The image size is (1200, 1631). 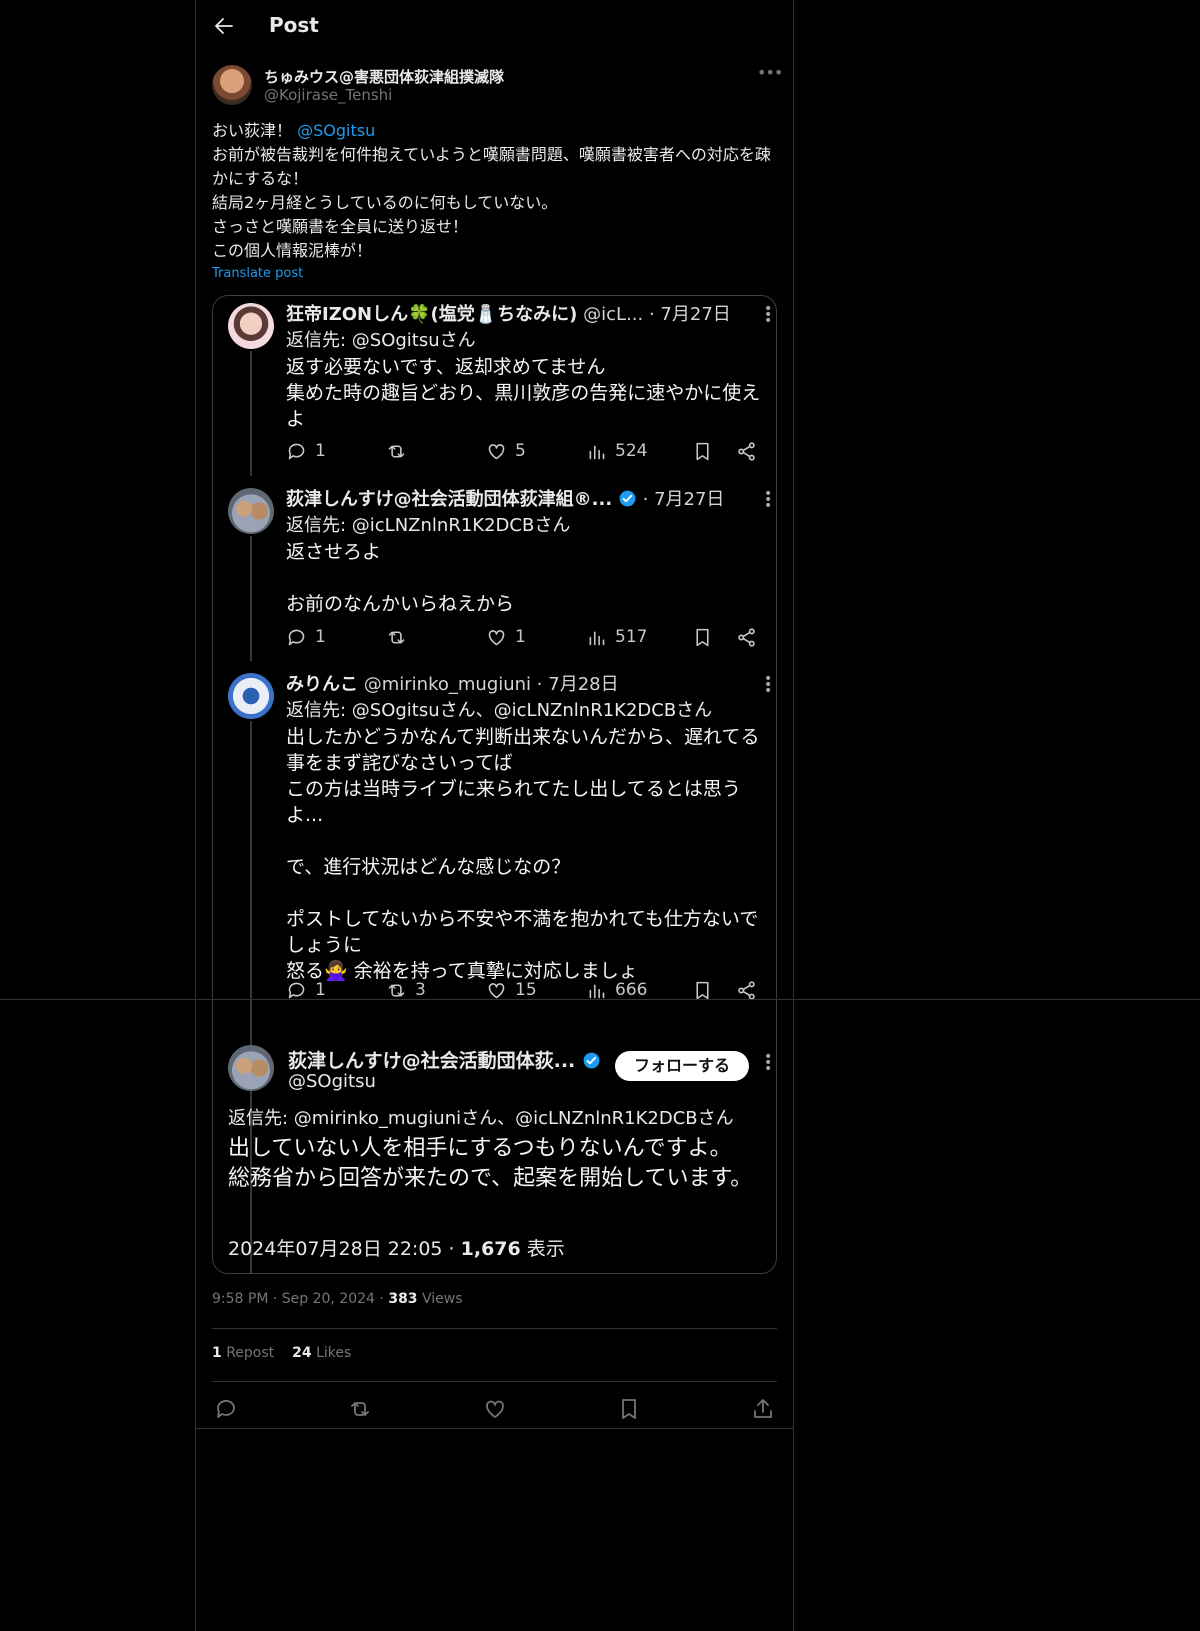 What do you see at coordinates (334, 1353) in the screenshot?
I see `likes-label: Likes` at bounding box center [334, 1353].